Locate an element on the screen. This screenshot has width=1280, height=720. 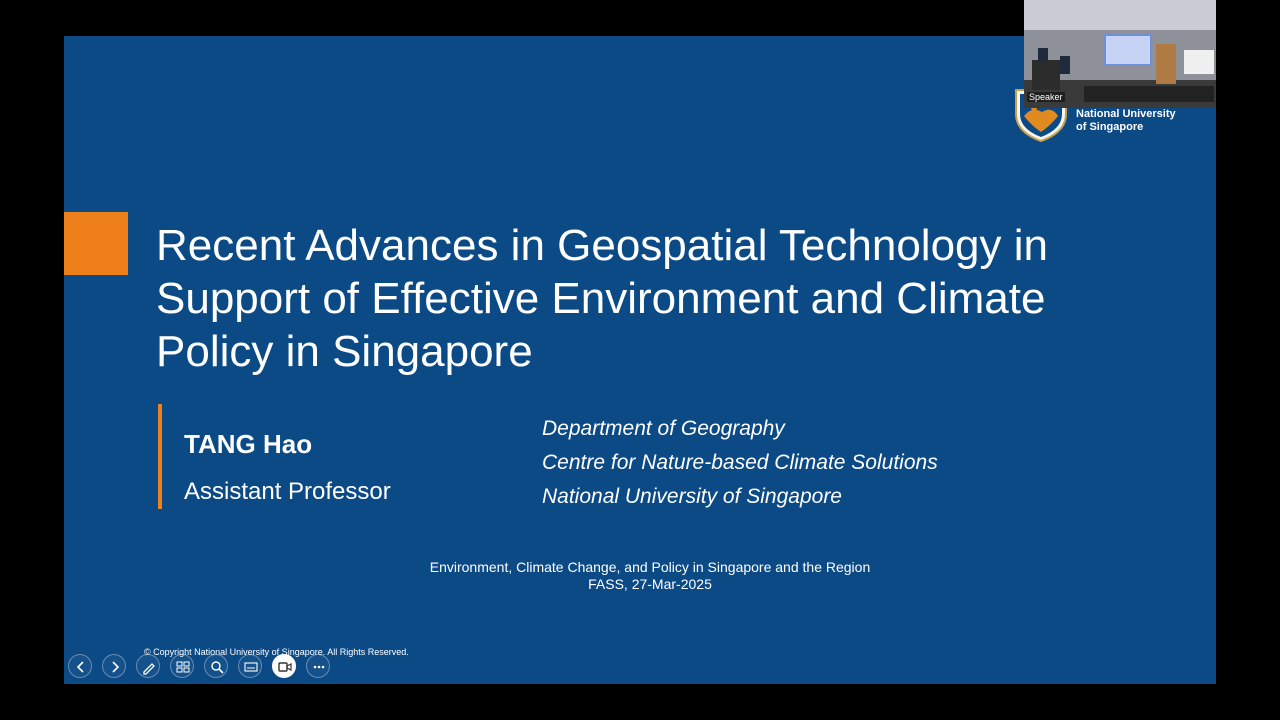
pen-tool-button is located at coordinates (148, 666).